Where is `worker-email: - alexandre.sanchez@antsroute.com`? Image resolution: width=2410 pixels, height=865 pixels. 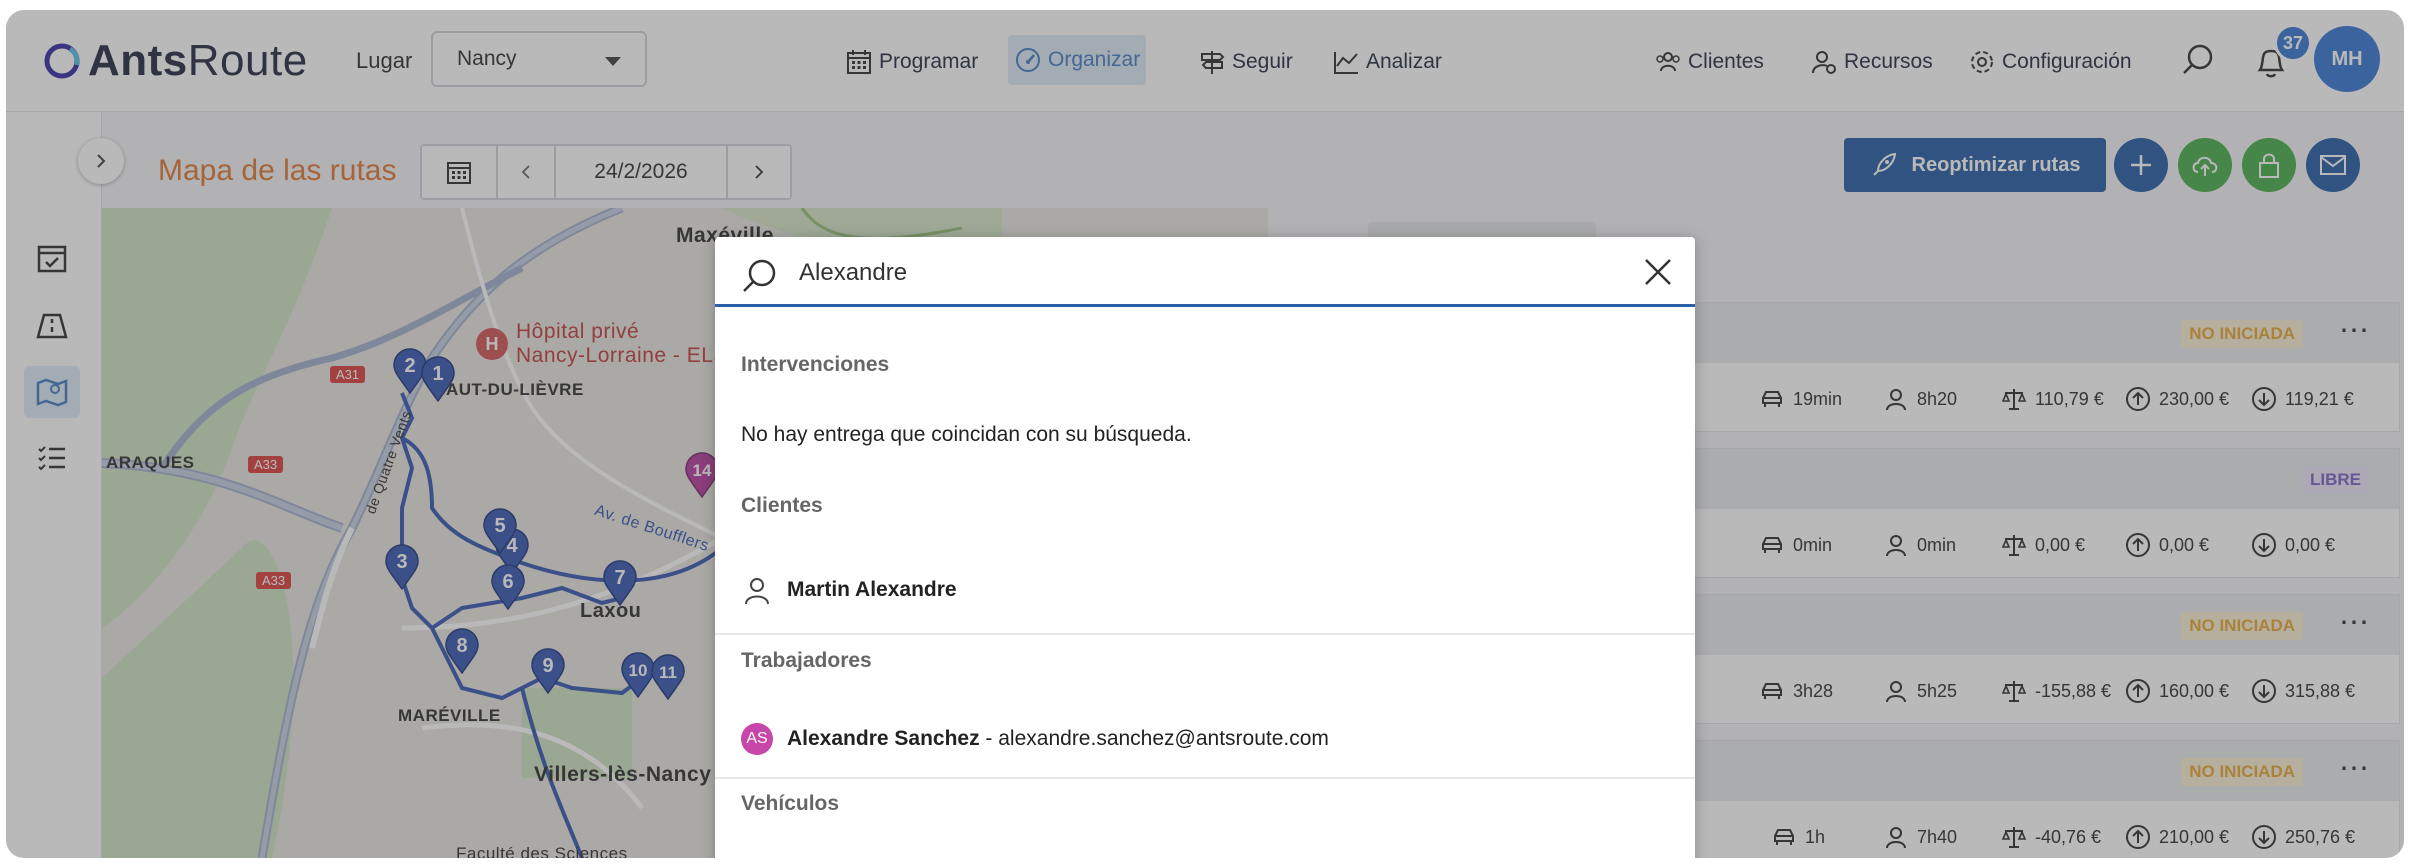
worker-email: - alexandre.sanchez@antsroute.com is located at coordinates (1154, 738).